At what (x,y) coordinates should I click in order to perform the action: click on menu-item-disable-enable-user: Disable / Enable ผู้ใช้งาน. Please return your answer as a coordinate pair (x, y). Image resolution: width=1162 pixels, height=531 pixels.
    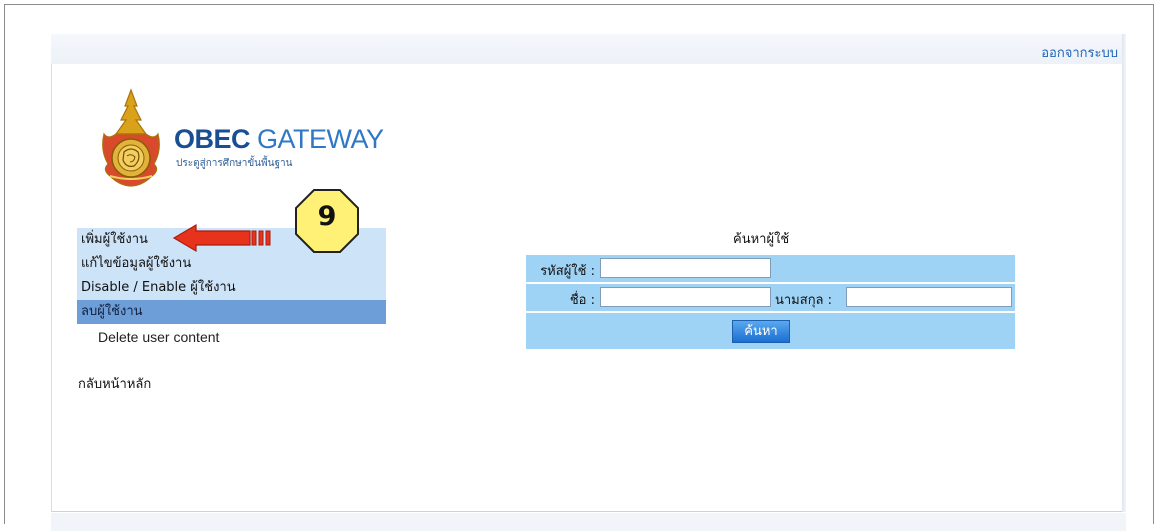
    Looking at the image, I should click on (231, 288).